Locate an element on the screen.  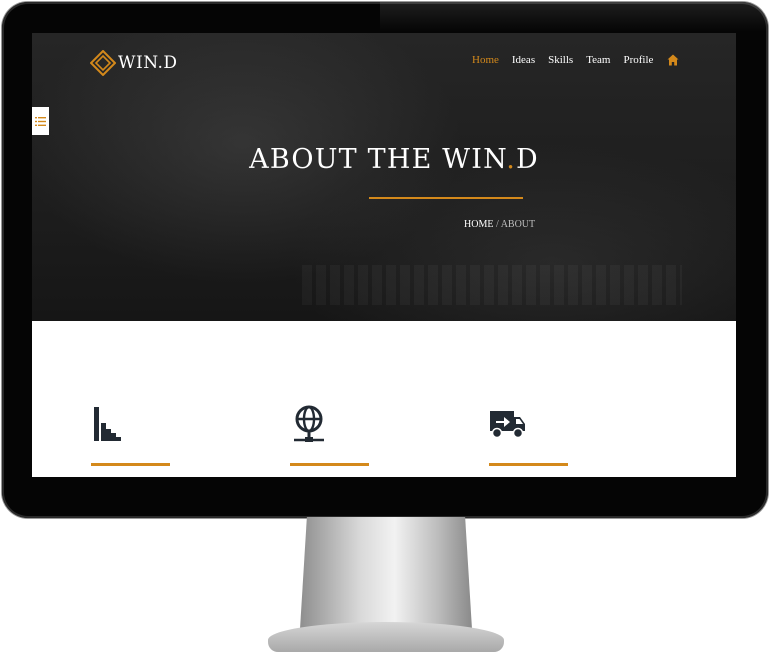
nav-item-home: Home is located at coordinates (485, 60).